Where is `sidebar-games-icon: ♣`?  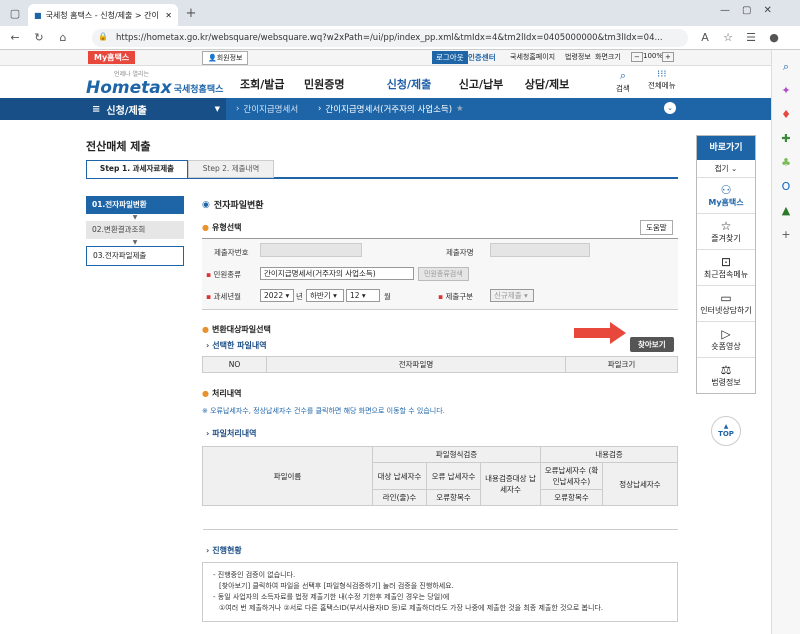
sidebar-games-icon: ♣ is located at coordinates (786, 163).